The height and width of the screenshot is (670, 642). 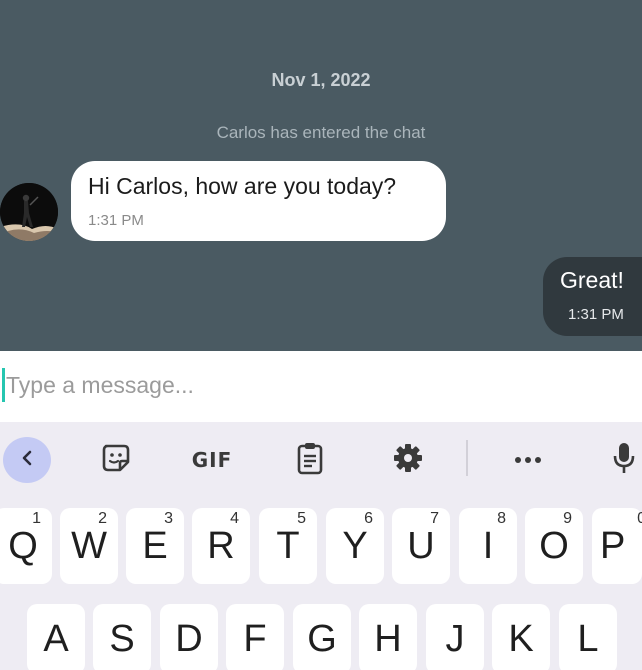 What do you see at coordinates (368, 518) in the screenshot?
I see `key-hint: 6` at bounding box center [368, 518].